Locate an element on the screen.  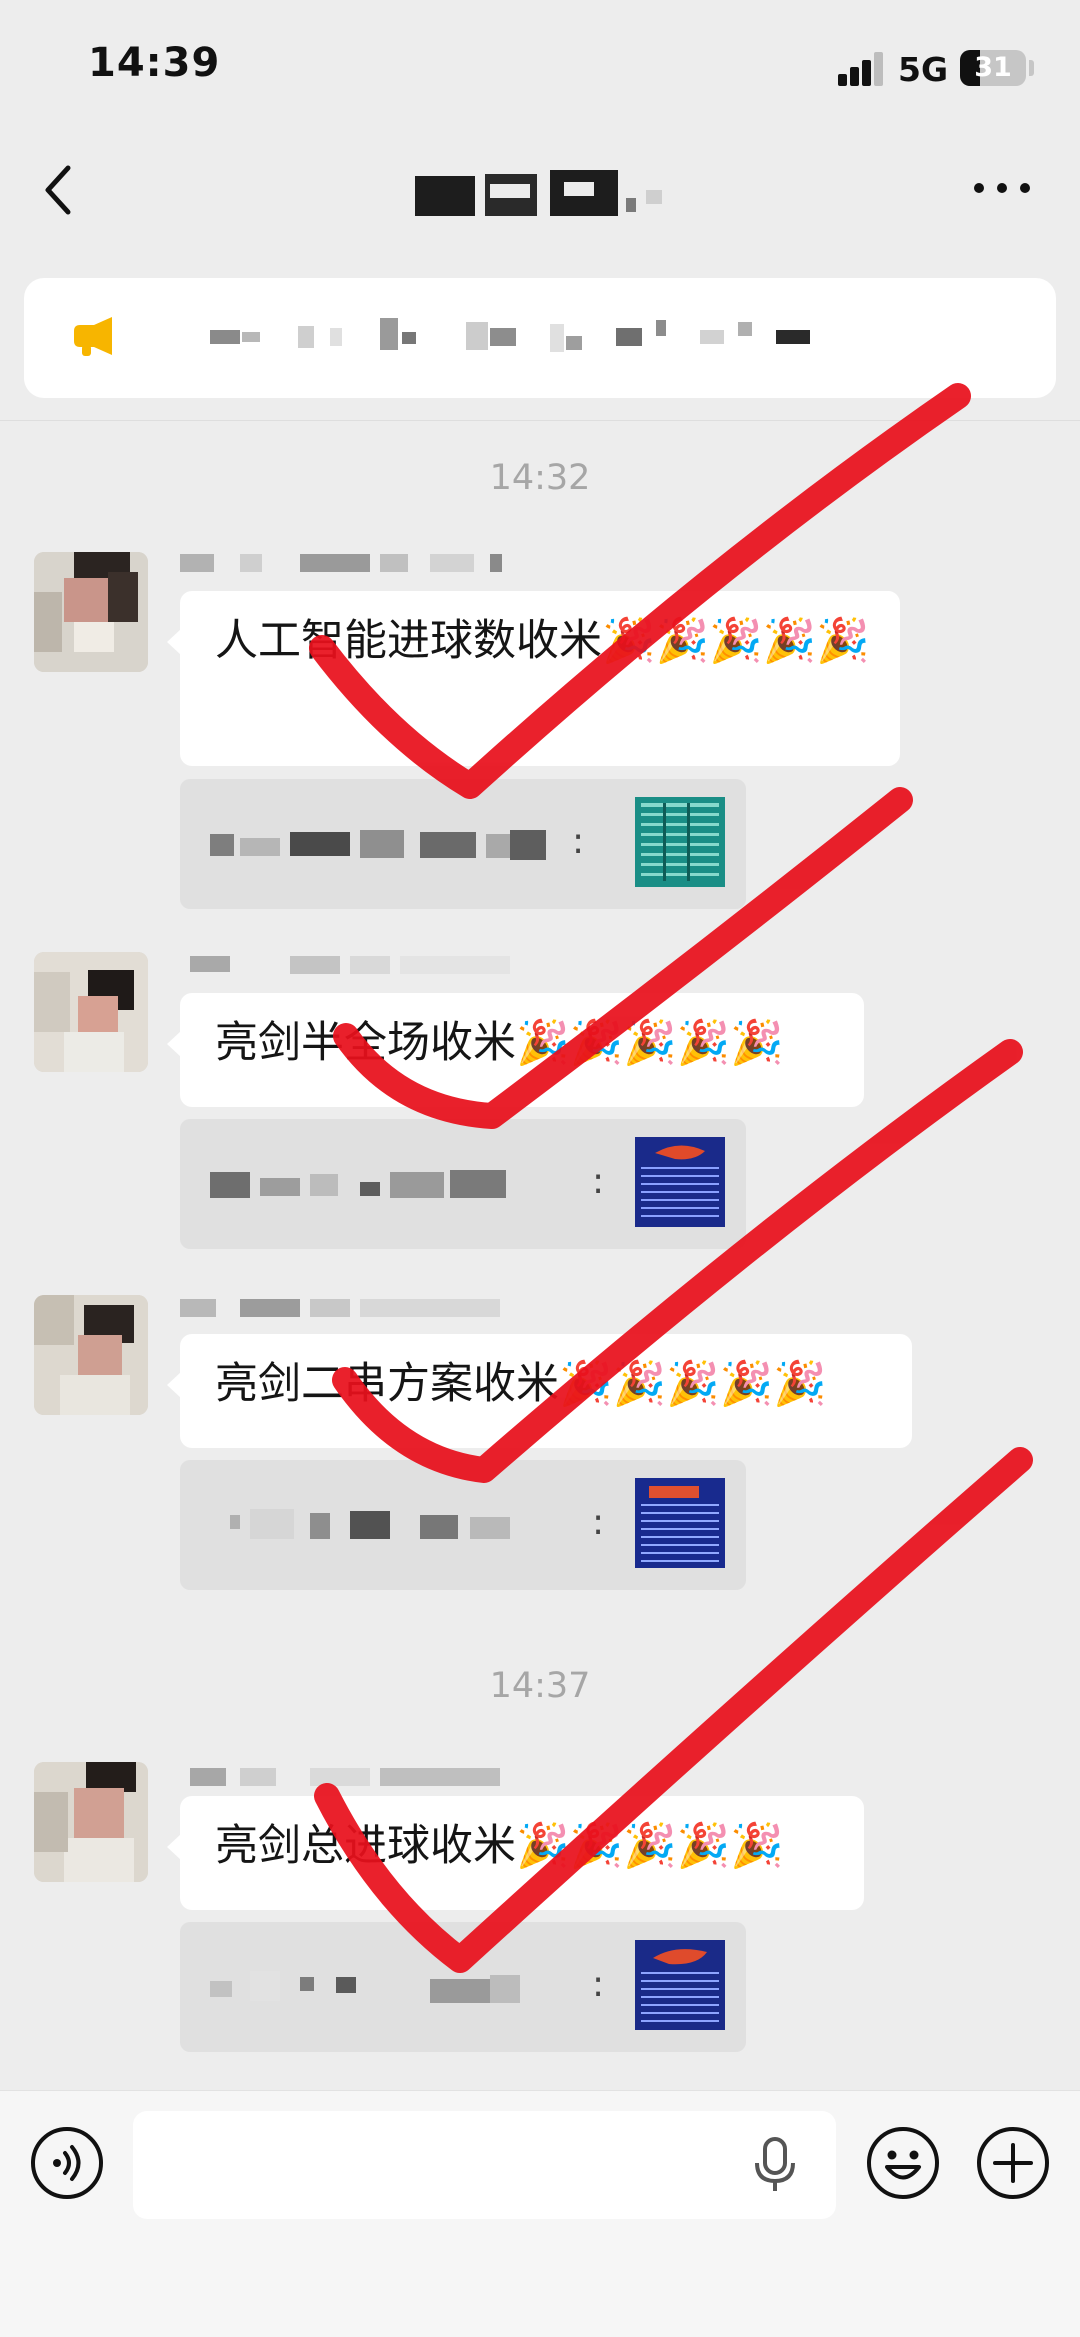
plus-icon is located at coordinates (1013, 2163).